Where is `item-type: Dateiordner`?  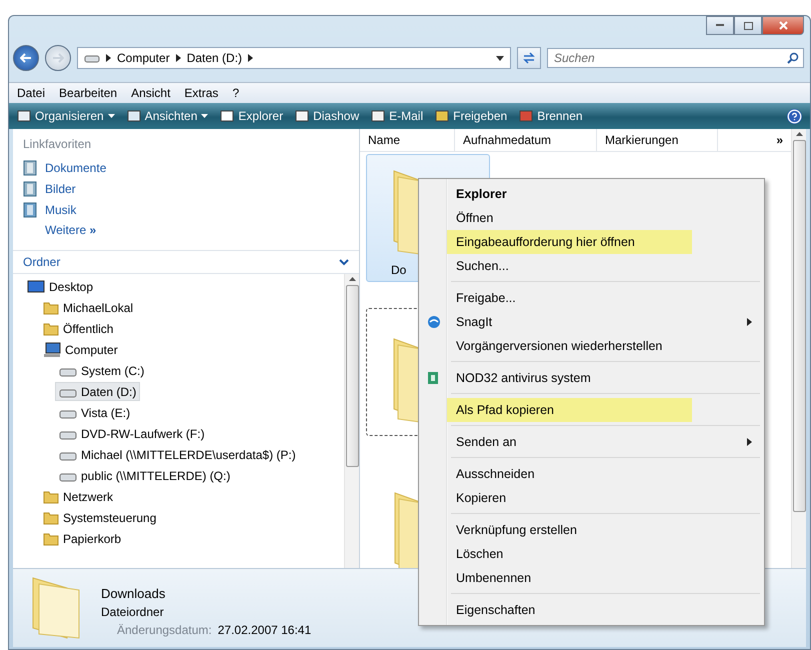 item-type: Dateiordner is located at coordinates (133, 611).